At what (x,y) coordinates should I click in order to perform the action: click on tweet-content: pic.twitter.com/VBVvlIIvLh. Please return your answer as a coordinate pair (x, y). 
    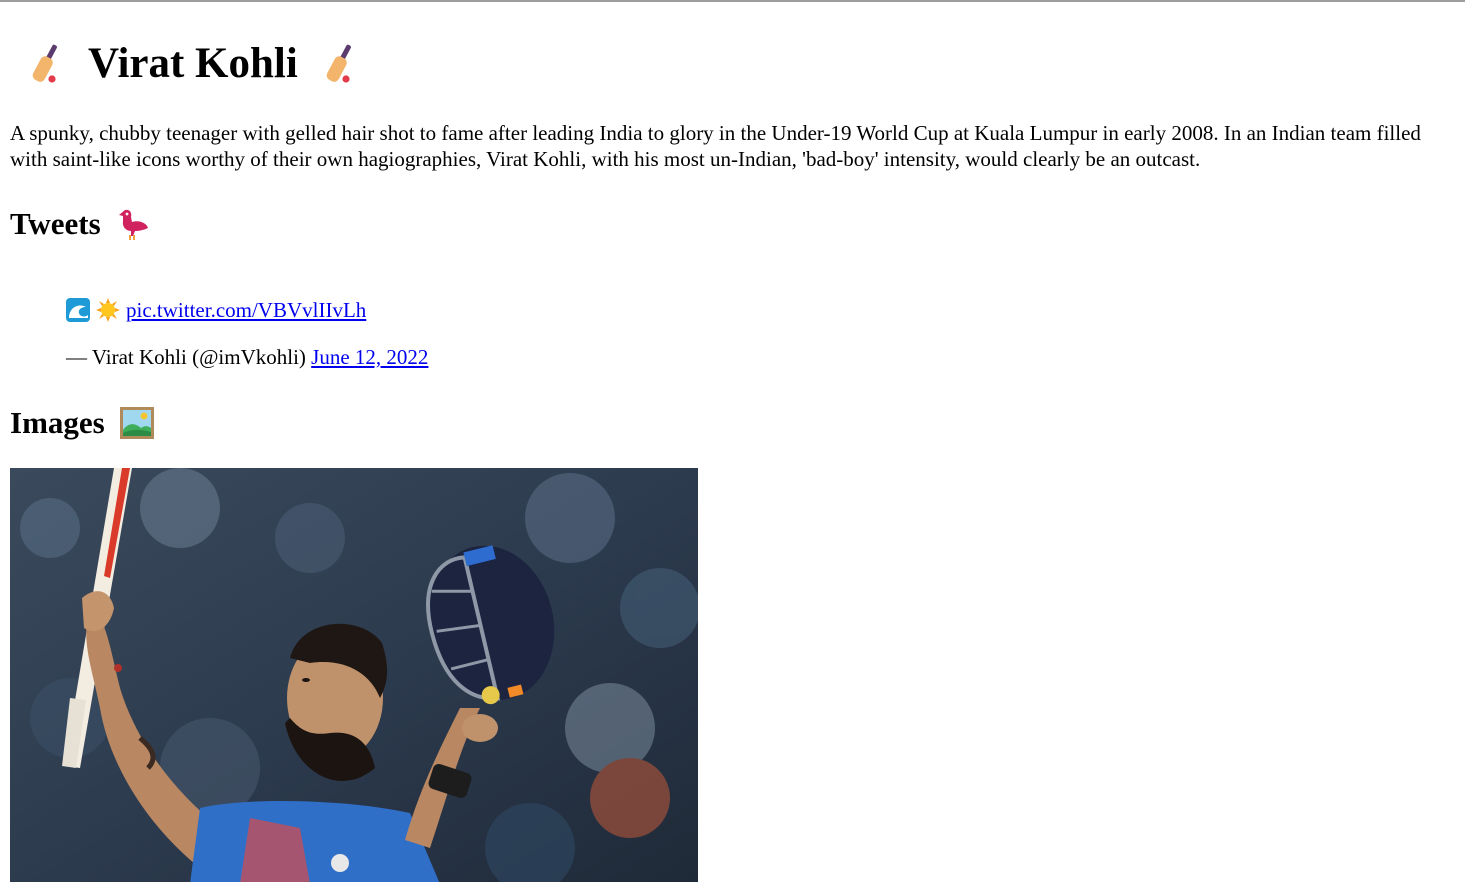
    Looking at the image, I should click on (247, 310).